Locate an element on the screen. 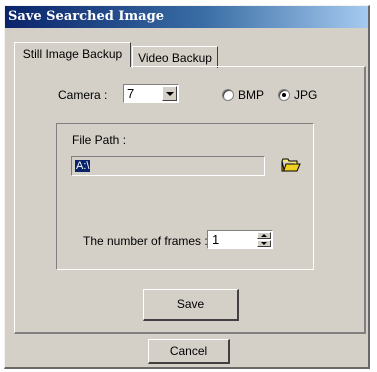 The image size is (377, 372). frames-stepper: 1 is located at coordinates (240, 239).